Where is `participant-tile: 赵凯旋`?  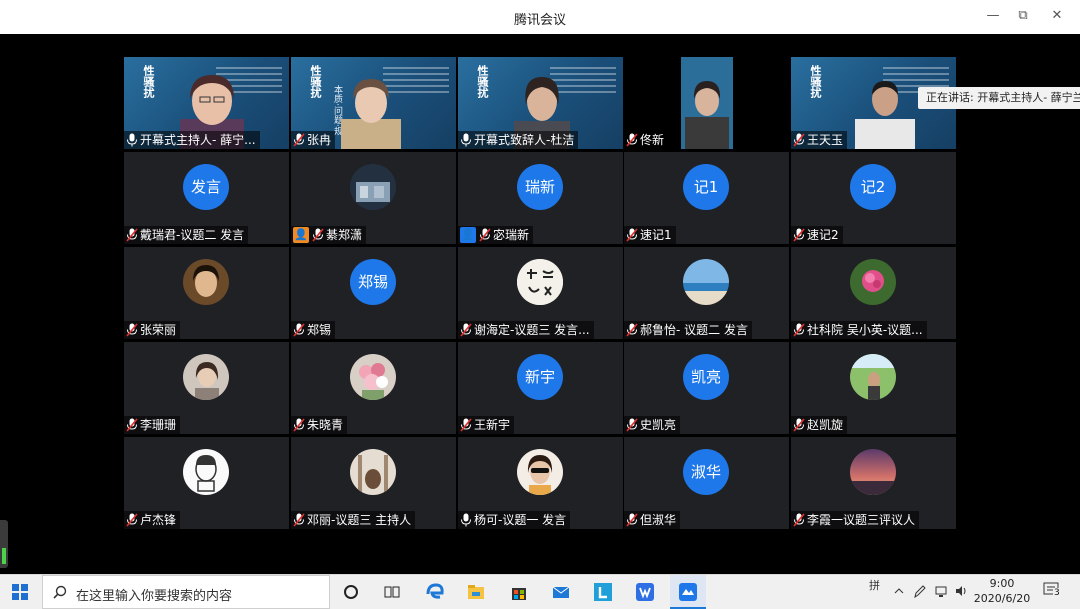
participant-tile: 赵凯旋 is located at coordinates (873, 388).